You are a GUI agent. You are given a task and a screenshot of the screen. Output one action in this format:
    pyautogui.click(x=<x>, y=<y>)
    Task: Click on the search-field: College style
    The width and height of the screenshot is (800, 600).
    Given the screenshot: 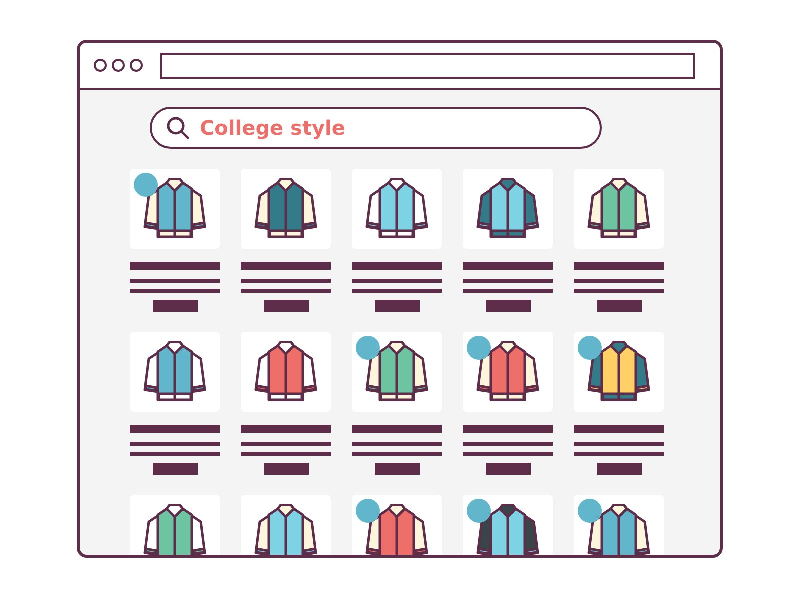 What is the action you would take?
    pyautogui.click(x=376, y=128)
    